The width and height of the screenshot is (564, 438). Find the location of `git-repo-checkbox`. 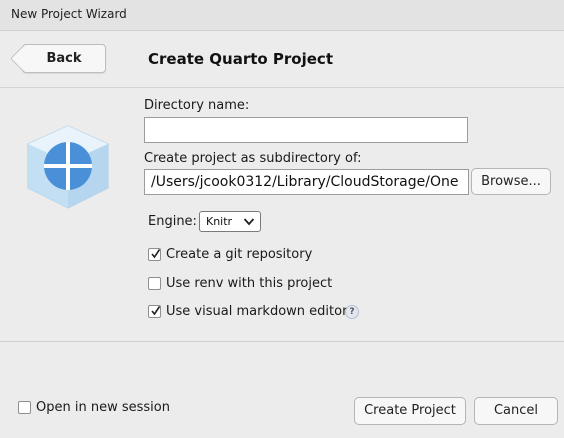

git-repo-checkbox is located at coordinates (154, 254).